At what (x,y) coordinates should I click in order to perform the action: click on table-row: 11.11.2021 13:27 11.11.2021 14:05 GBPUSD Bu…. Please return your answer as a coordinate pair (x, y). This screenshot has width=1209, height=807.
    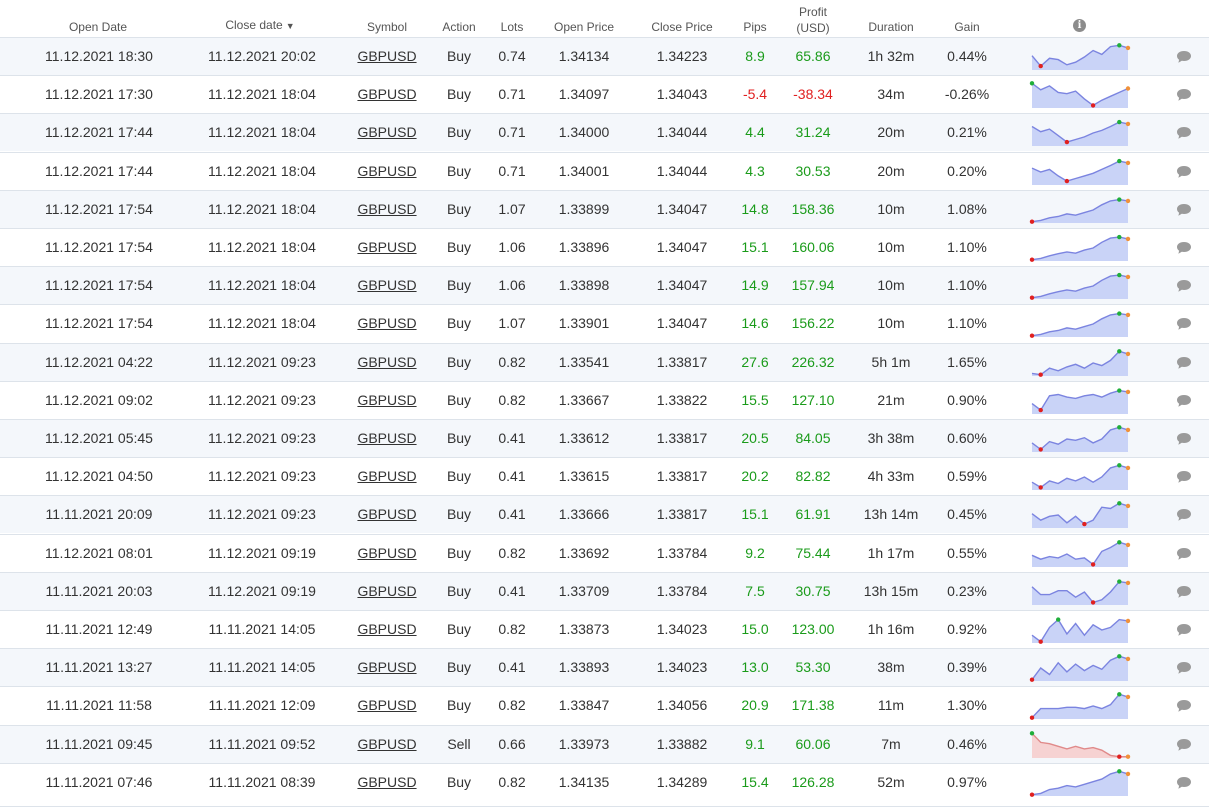
    Looking at the image, I should click on (604, 667).